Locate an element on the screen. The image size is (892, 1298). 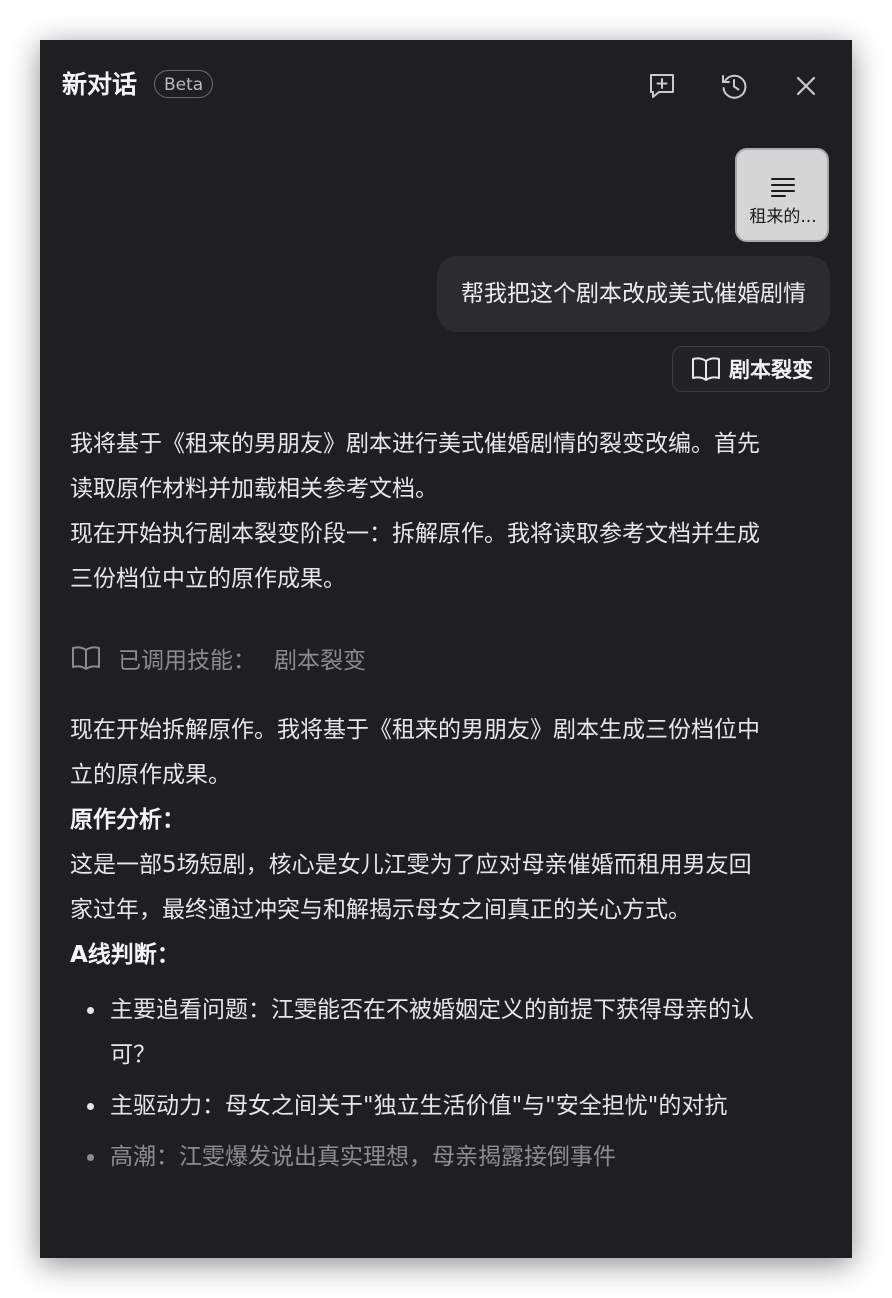
close-icon is located at coordinates (806, 86).